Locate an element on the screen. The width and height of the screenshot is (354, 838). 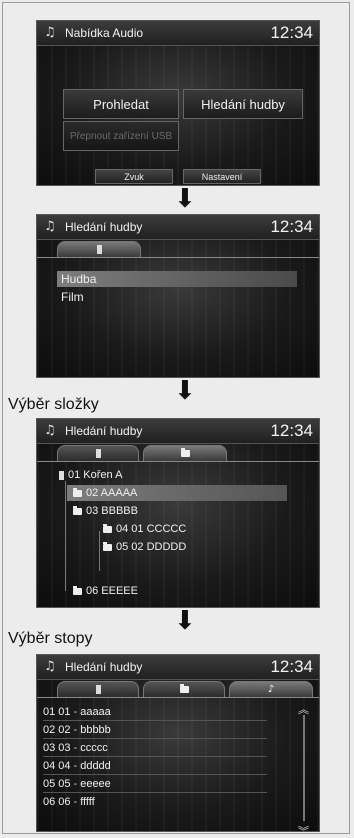
track-number: 06 06 is located at coordinates (57, 801).